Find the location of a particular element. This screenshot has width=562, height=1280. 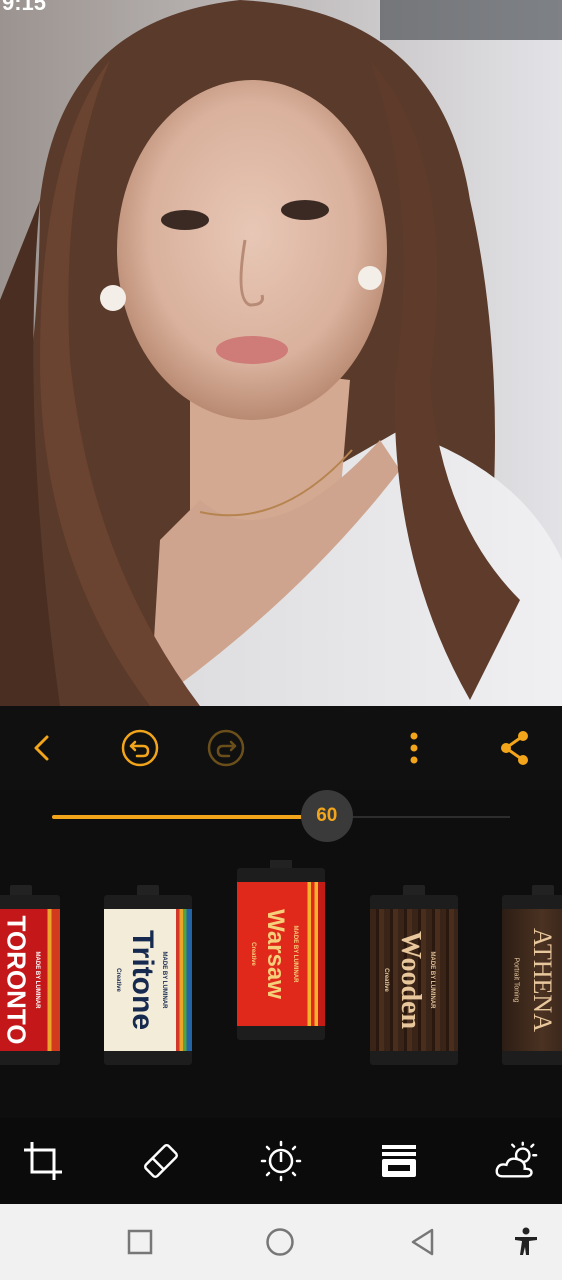

recents-square-icon is located at coordinates (140, 1242).